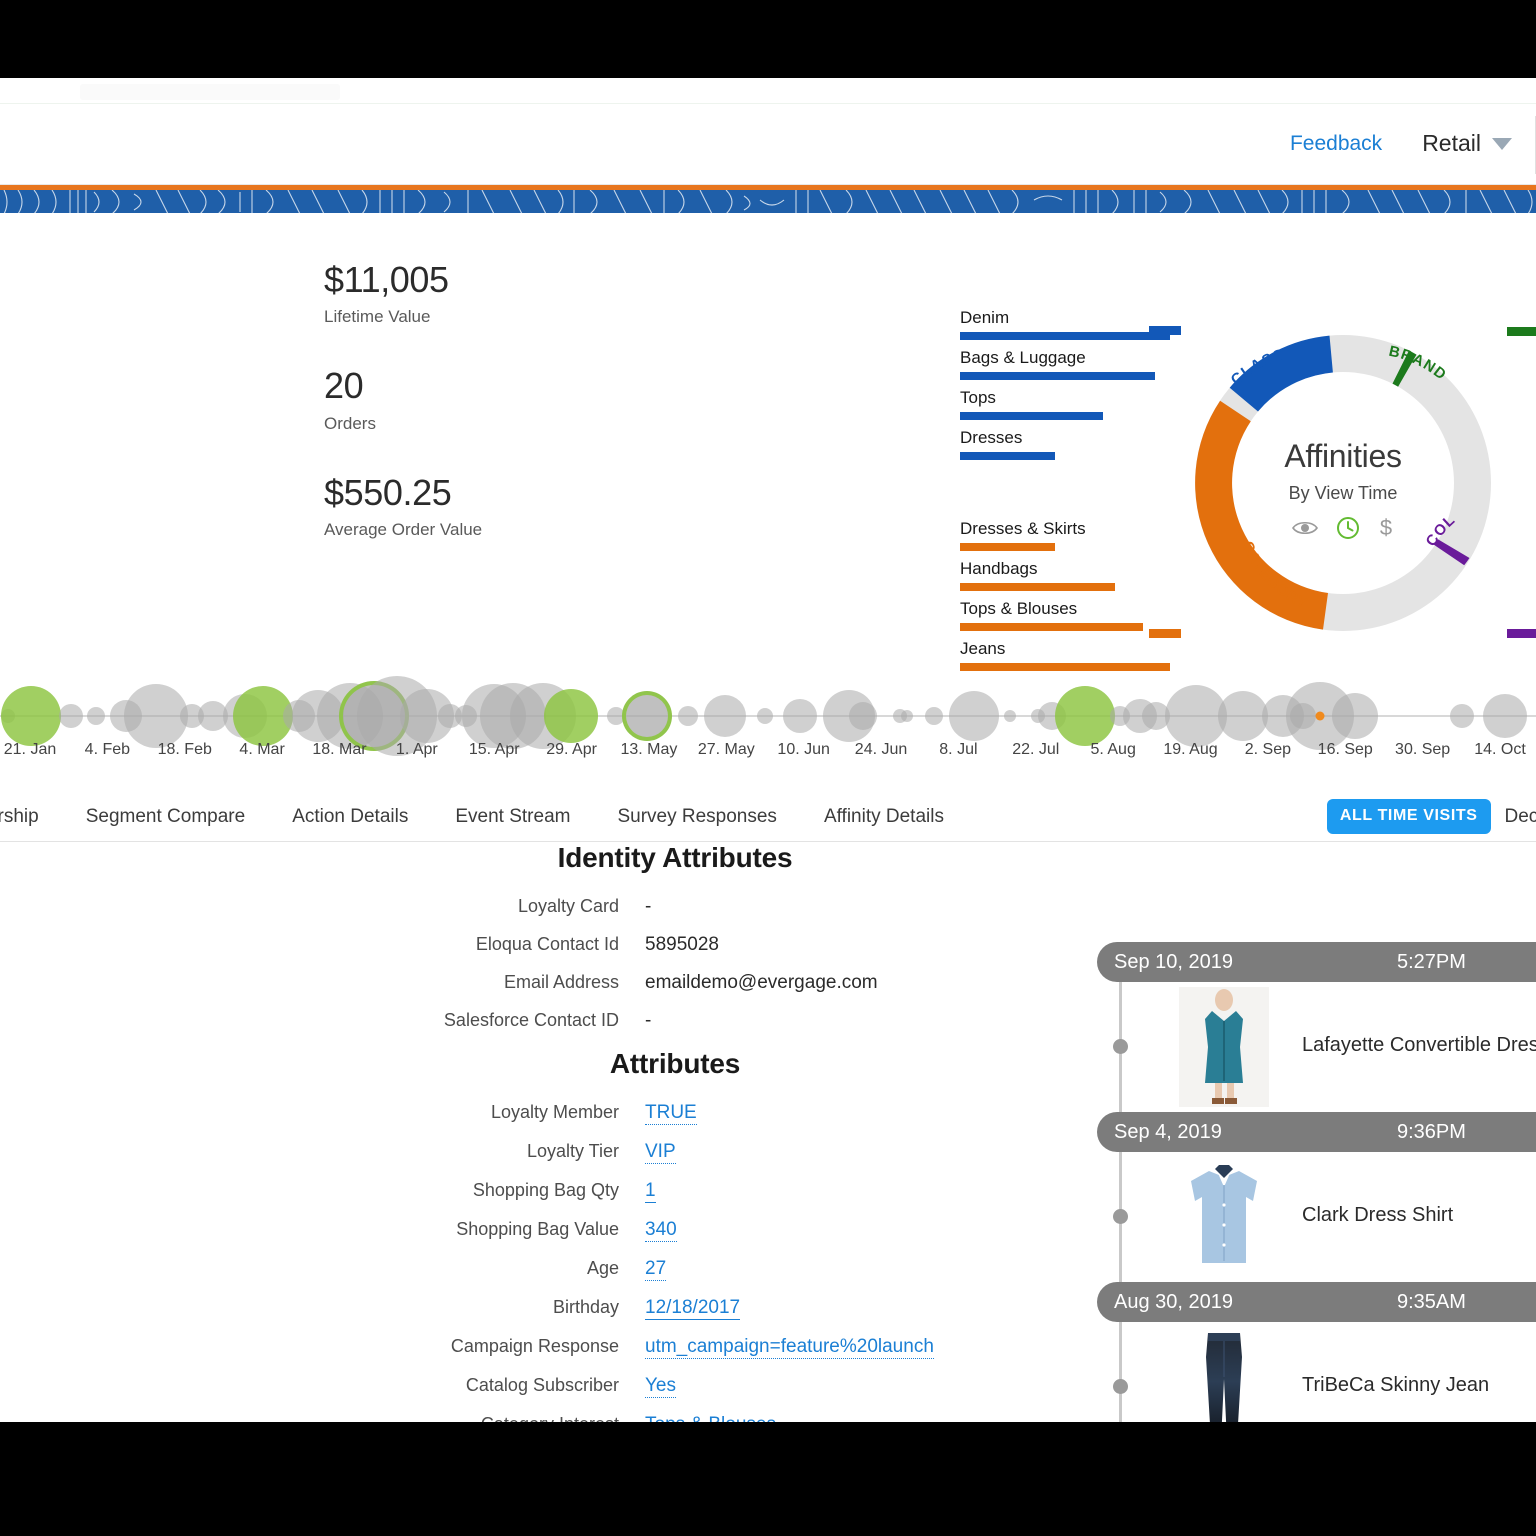 Image resolution: width=1536 pixels, height=1536 pixels. What do you see at coordinates (512, 817) in the screenshot?
I see `tab-event-stream: Event Stream` at bounding box center [512, 817].